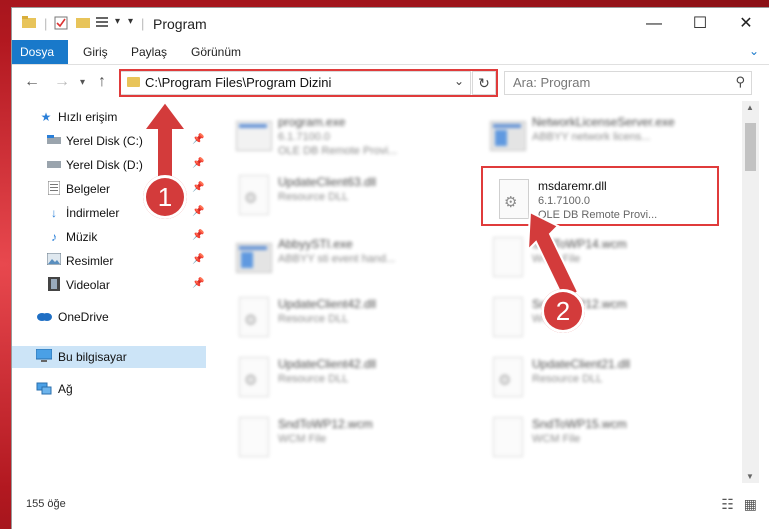 Image resolution: width=769 pixels, height=529 pixels. I want to click on sidebar-item-label: Bu bilgisayar, so click(92, 357).